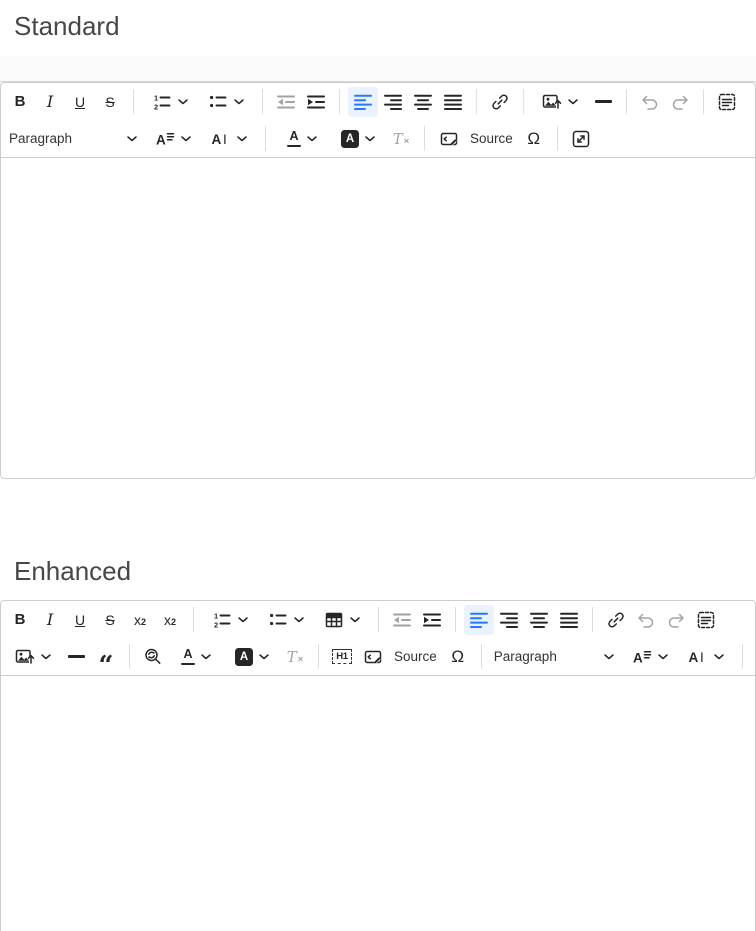 Image resolution: width=756 pixels, height=931 pixels. Describe the element at coordinates (162, 102) in the screenshot. I see `numbered-list-icon: 12` at that location.